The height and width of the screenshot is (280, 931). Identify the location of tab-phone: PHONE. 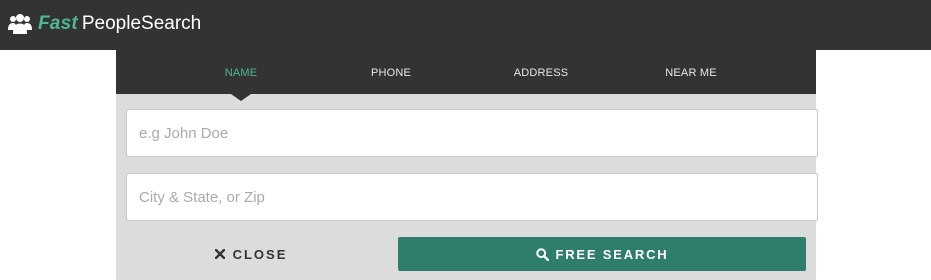
(391, 72).